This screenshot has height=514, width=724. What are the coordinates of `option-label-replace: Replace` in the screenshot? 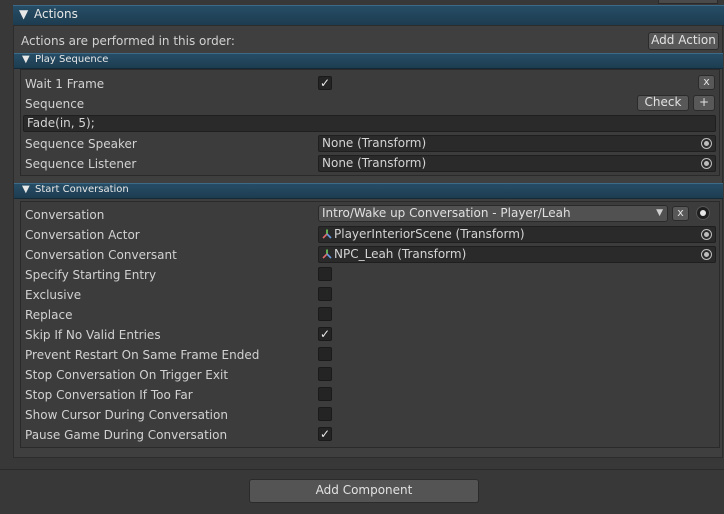 It's located at (49, 315).